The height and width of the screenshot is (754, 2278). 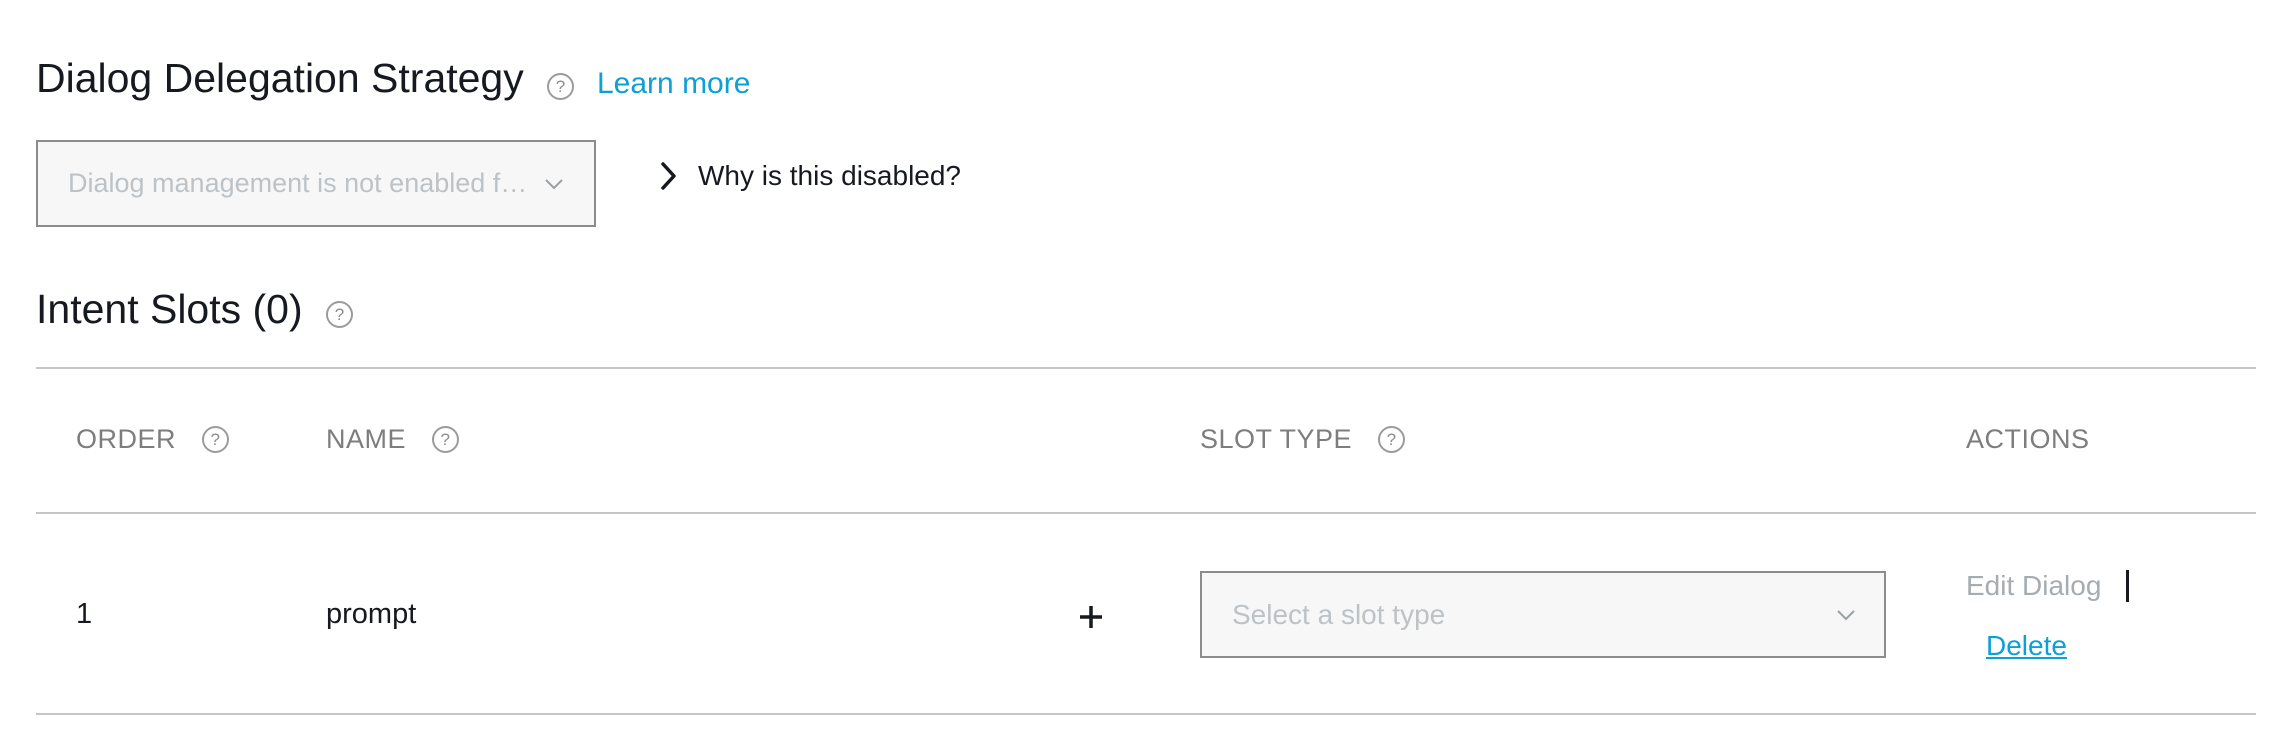 I want to click on table-header-divider, so click(x=1146, y=513).